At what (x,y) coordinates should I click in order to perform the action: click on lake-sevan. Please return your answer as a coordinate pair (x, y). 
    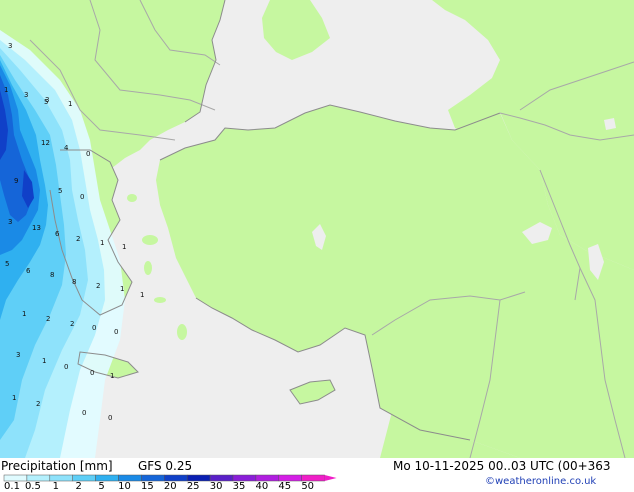
    Looking at the image, I should click on (610, 124).